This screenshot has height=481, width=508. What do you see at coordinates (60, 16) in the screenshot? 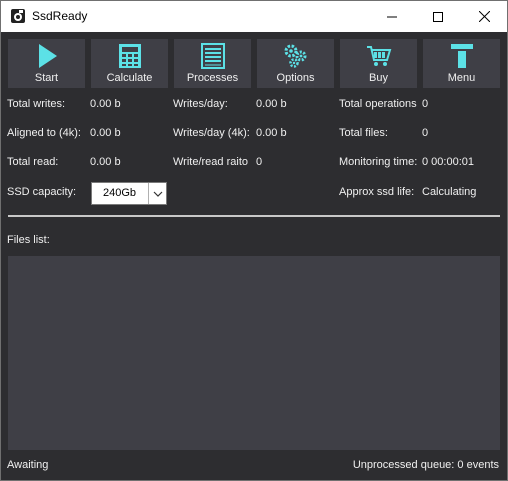
I see `window-title: SsdReady` at bounding box center [60, 16].